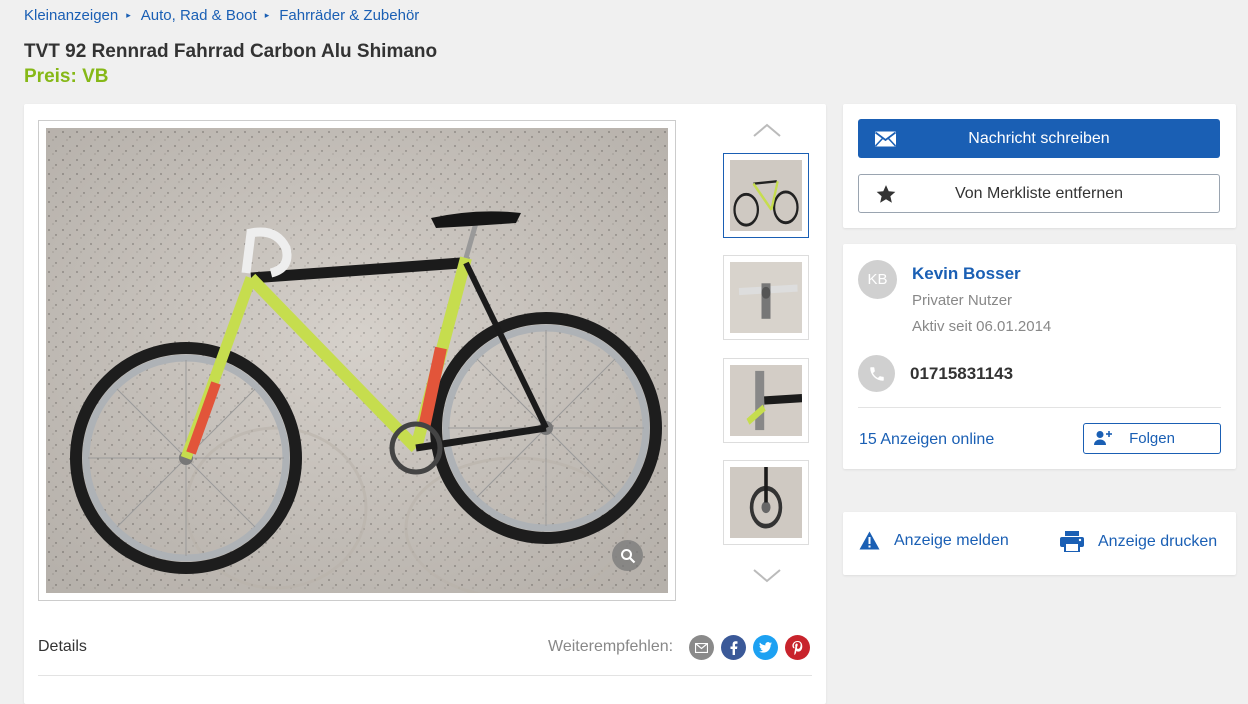 The height and width of the screenshot is (704, 1248). Describe the element at coordinates (767, 576) in the screenshot. I see `thumbnails-down-icon` at that location.